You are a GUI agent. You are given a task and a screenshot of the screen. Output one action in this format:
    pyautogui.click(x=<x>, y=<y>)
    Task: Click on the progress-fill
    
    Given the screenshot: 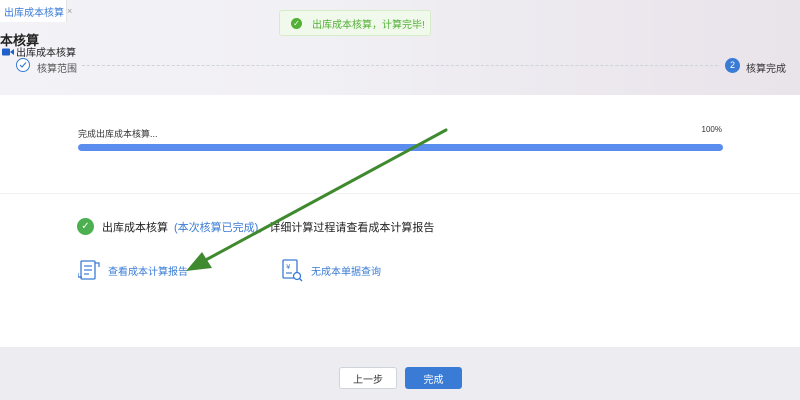 What is the action you would take?
    pyautogui.click(x=400, y=147)
    